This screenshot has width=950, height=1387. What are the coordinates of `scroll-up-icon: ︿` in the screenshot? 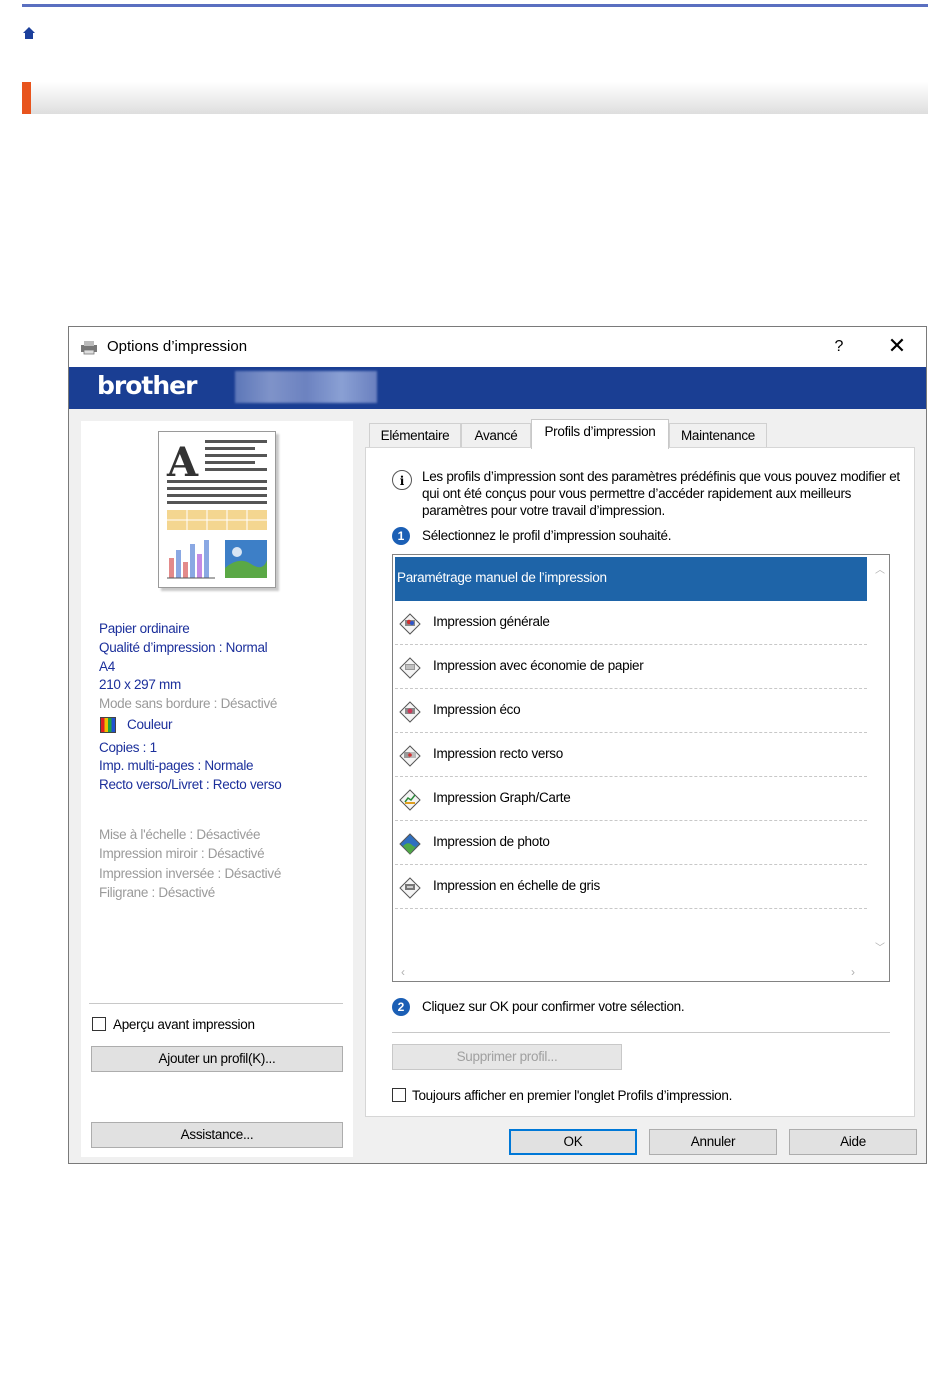 It's located at (880, 568).